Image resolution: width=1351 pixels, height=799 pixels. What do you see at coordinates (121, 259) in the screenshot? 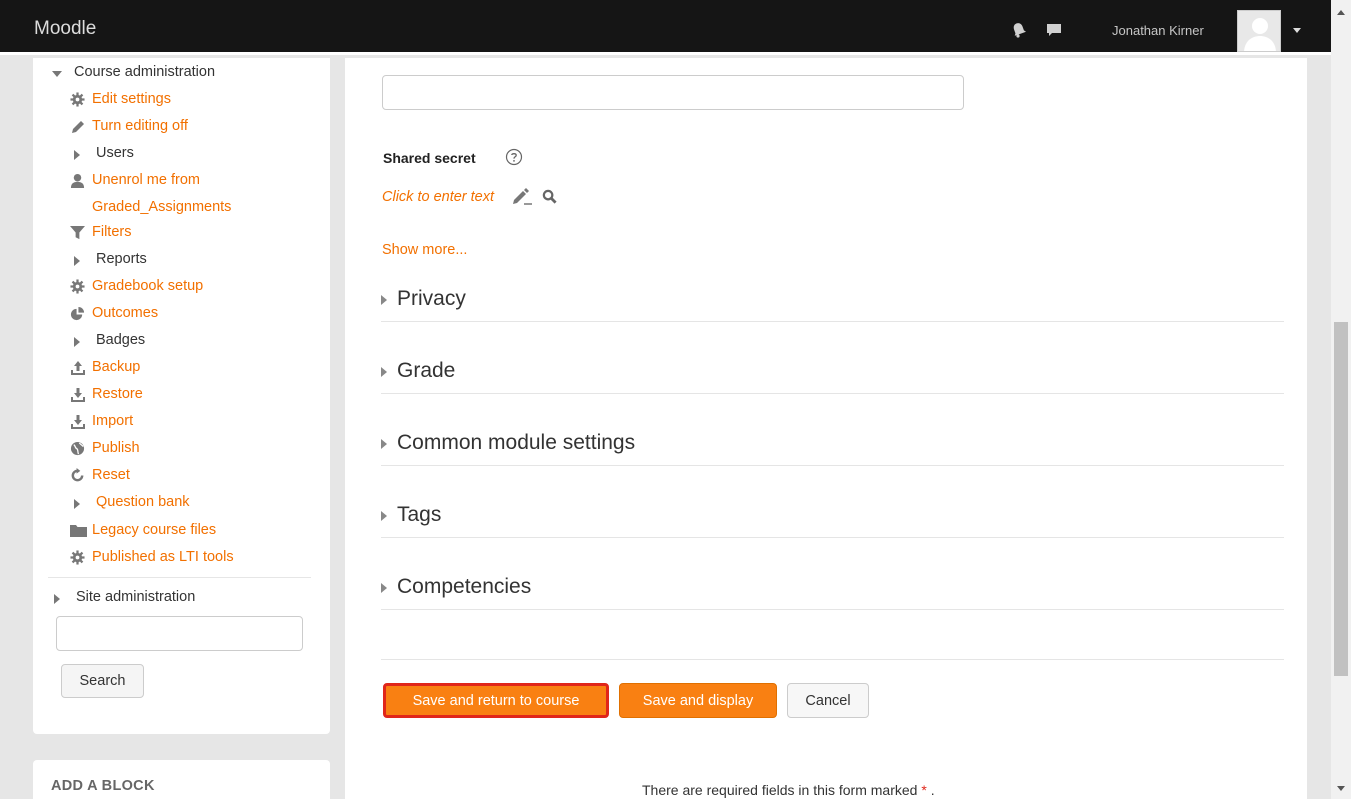
I see `sidebar-item-label: Reports` at bounding box center [121, 259].